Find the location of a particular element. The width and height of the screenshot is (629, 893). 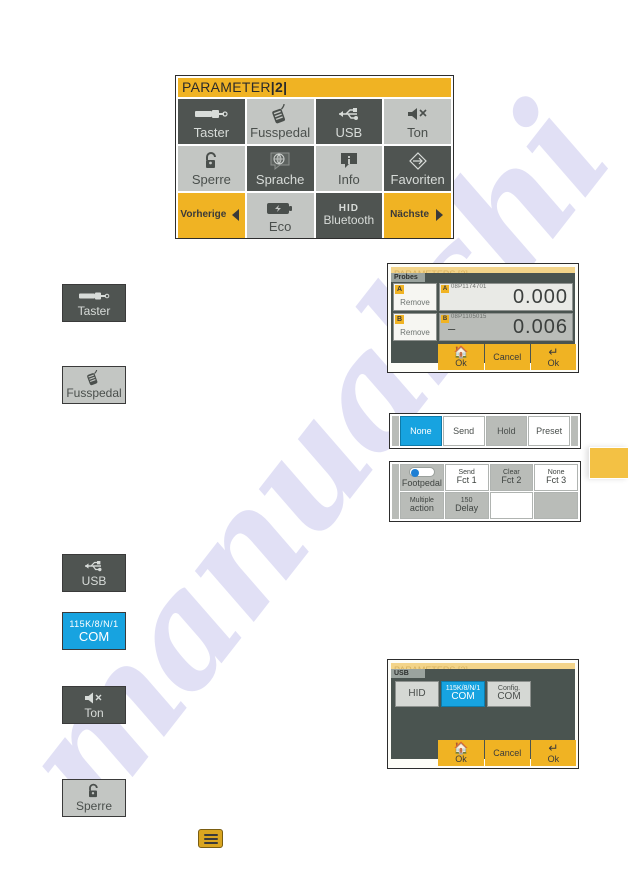

tile-label: Taster is located at coordinates (211, 133).